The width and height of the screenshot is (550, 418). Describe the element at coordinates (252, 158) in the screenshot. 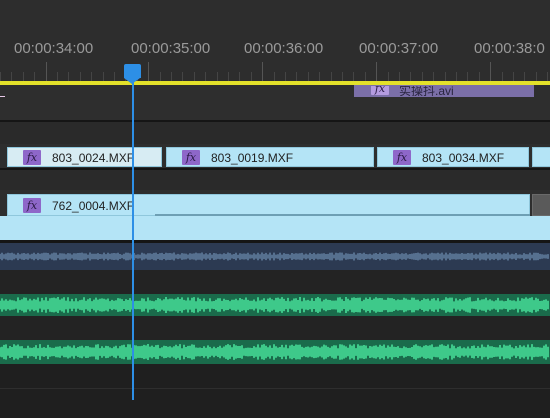

I see `clip-name: 803_0019.MXF` at that location.